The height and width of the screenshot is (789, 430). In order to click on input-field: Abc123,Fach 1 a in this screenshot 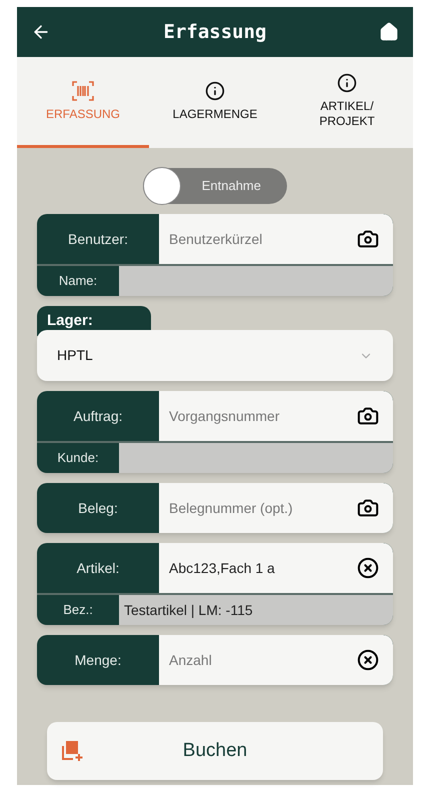, I will do `click(276, 568)`.